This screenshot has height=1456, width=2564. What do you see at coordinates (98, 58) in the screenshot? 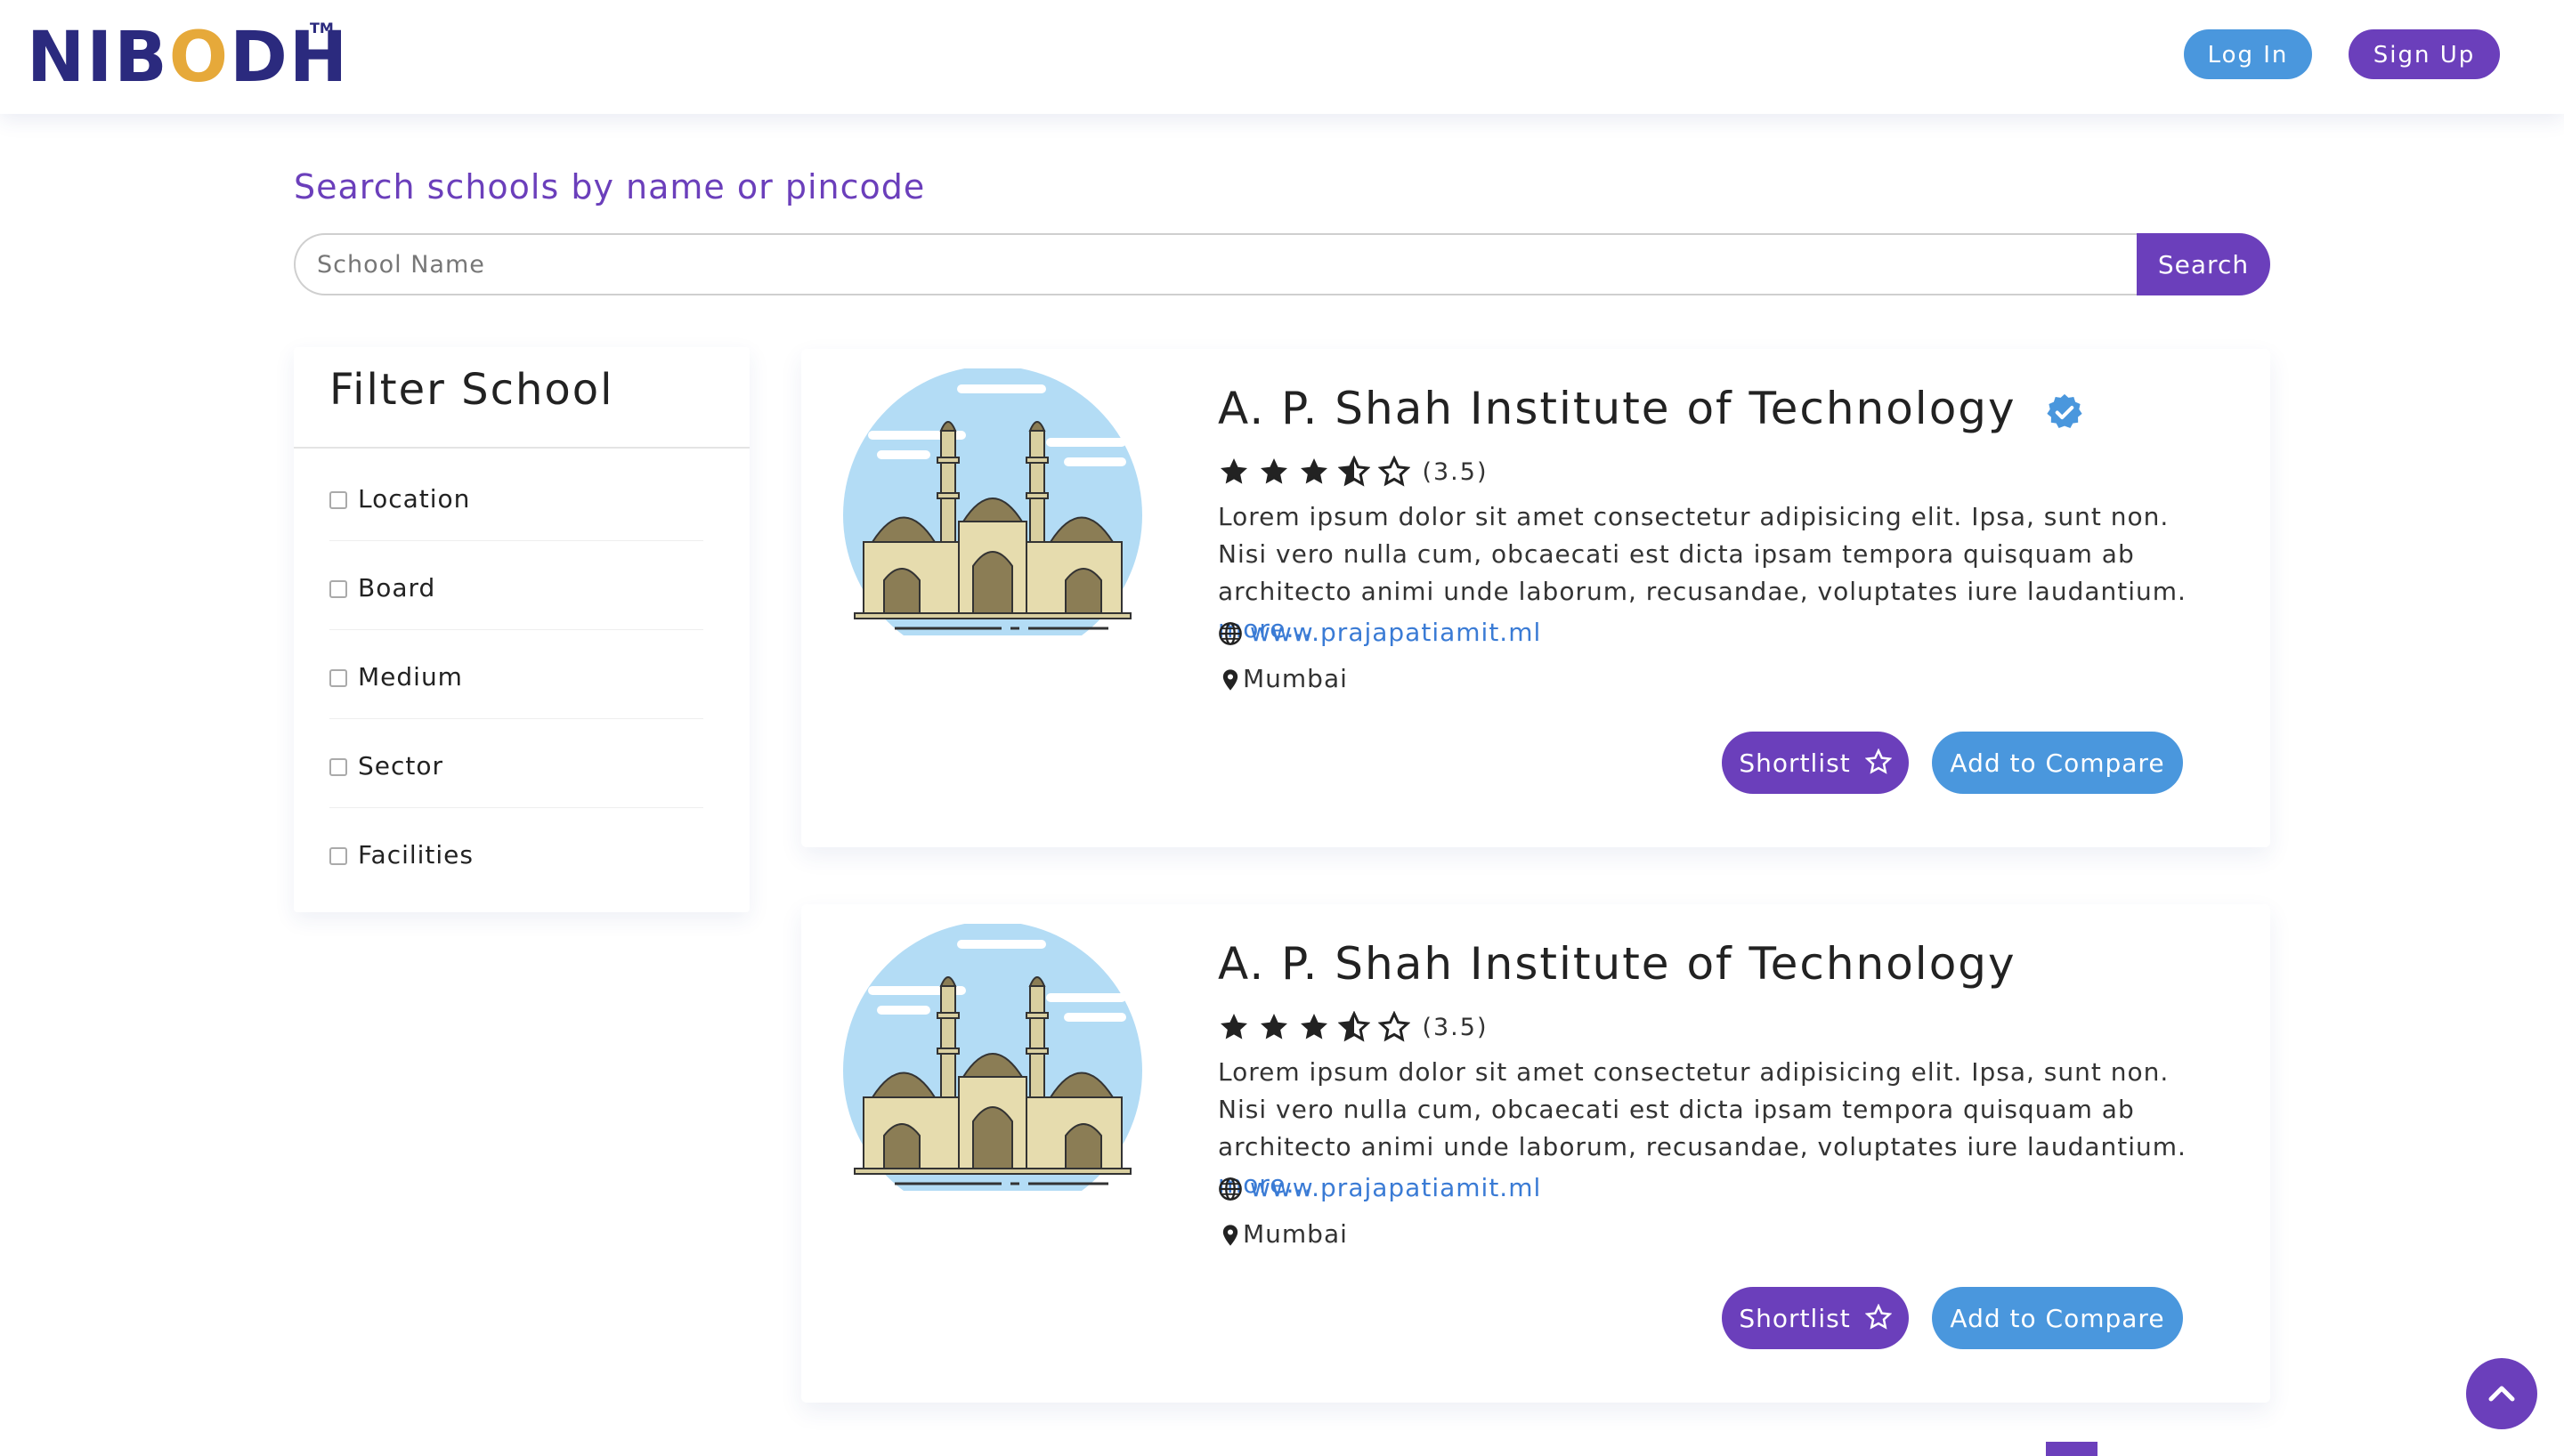
I see `logo-letters-nib: NIB` at bounding box center [98, 58].